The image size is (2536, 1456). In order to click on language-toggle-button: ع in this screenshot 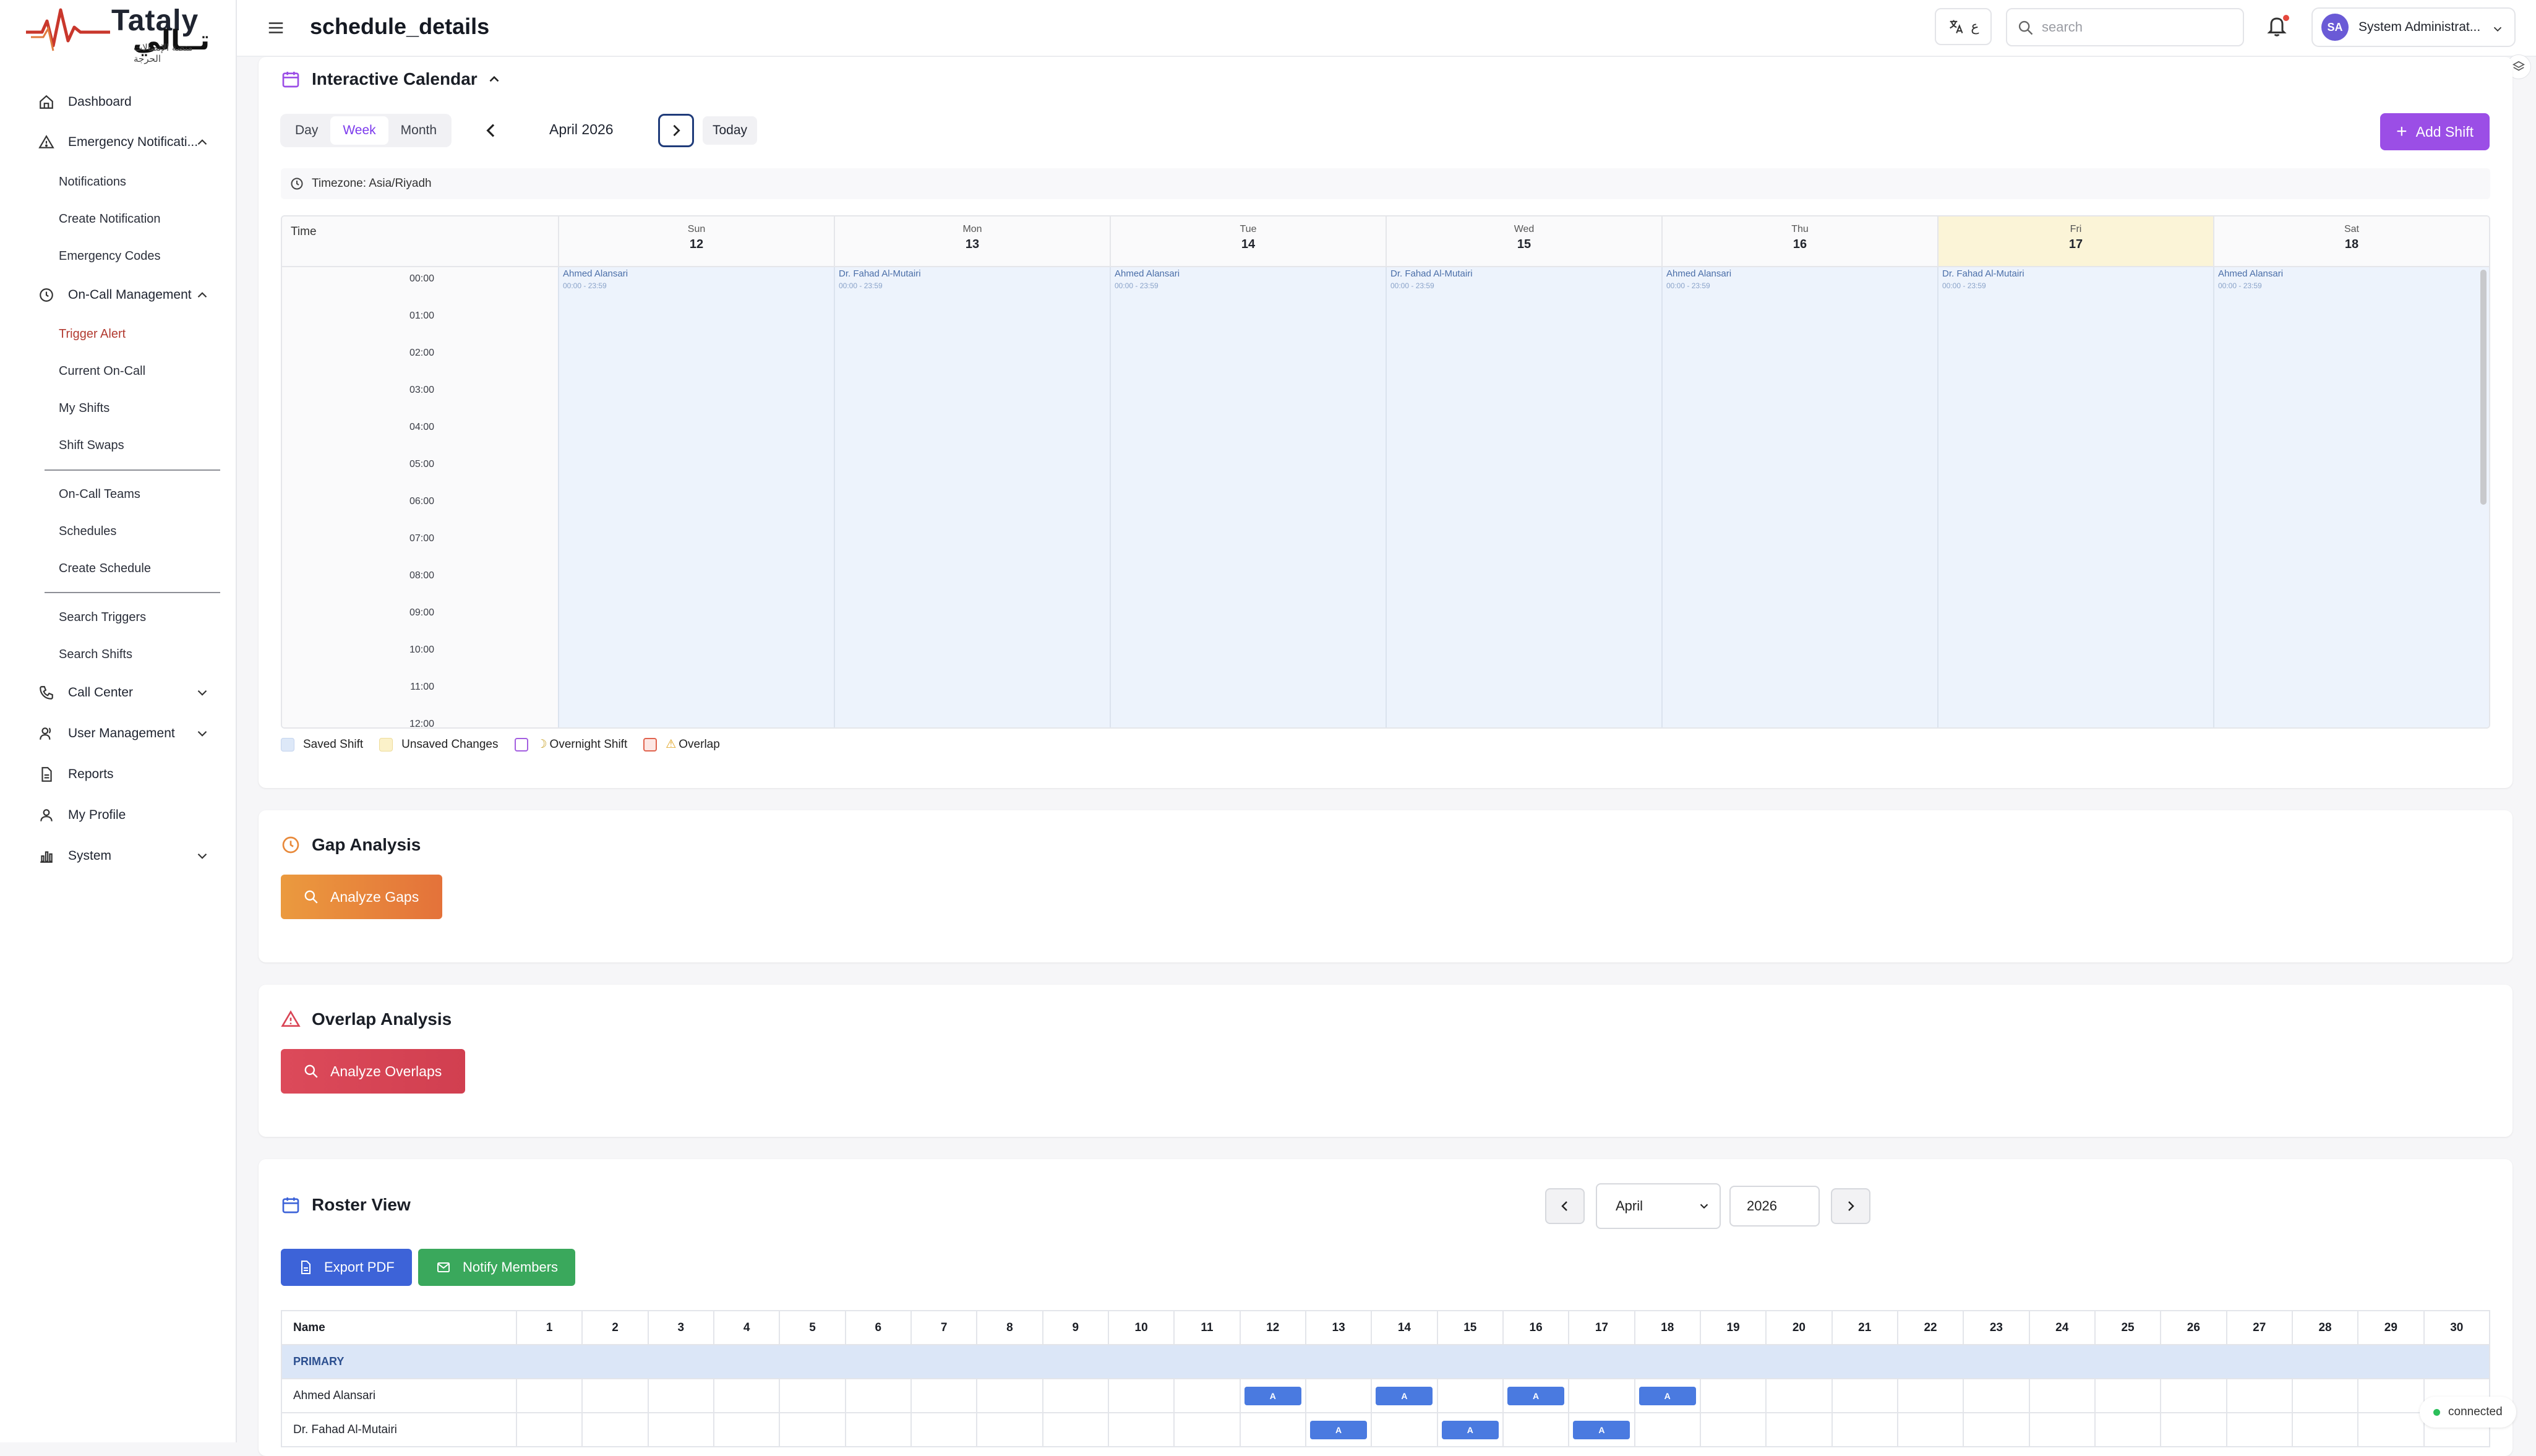, I will do `click(1963, 27)`.